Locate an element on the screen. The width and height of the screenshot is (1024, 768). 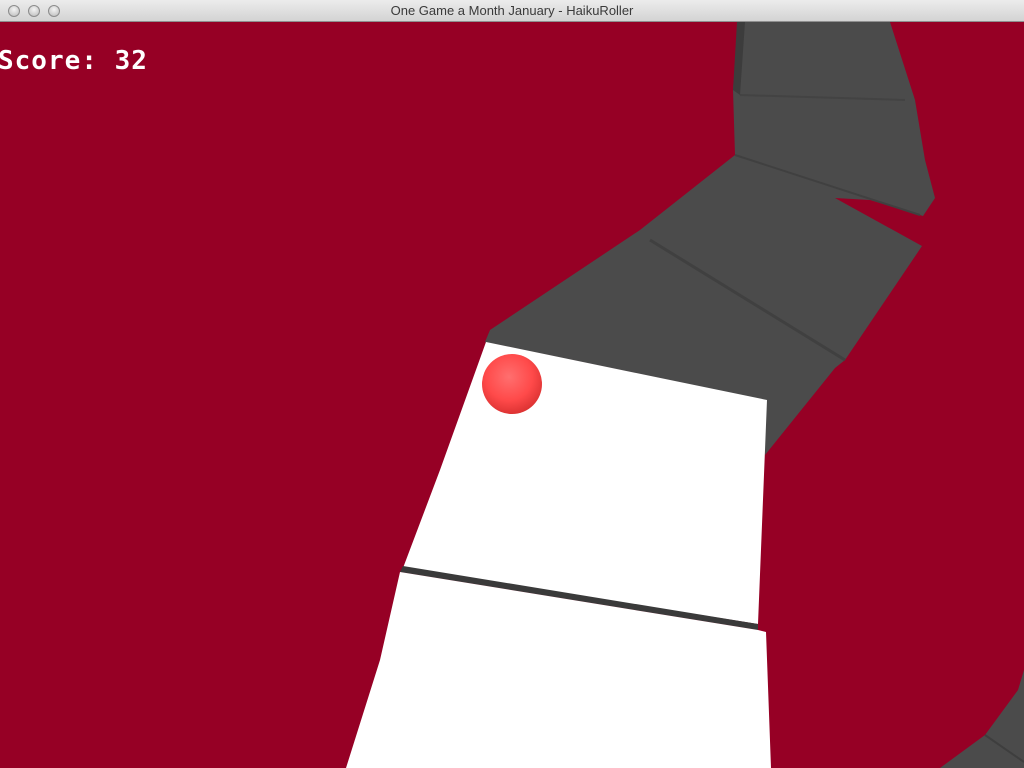
title-bar: One Game a Month January - HaikuRoller is located at coordinates (512, 11).